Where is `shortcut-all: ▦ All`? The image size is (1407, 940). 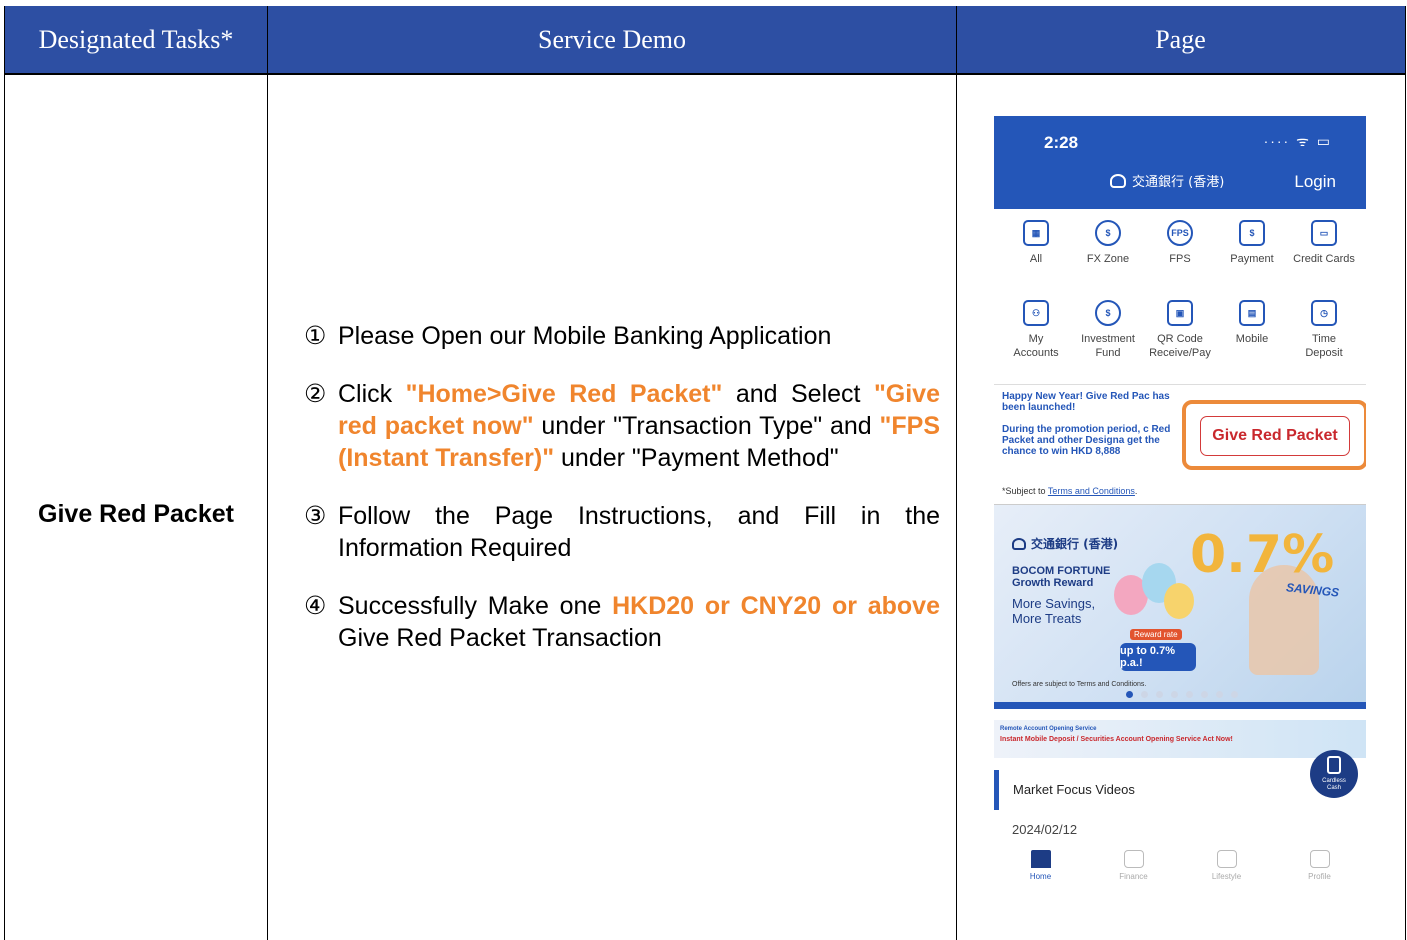 shortcut-all: ▦ All is located at coordinates (1036, 260).